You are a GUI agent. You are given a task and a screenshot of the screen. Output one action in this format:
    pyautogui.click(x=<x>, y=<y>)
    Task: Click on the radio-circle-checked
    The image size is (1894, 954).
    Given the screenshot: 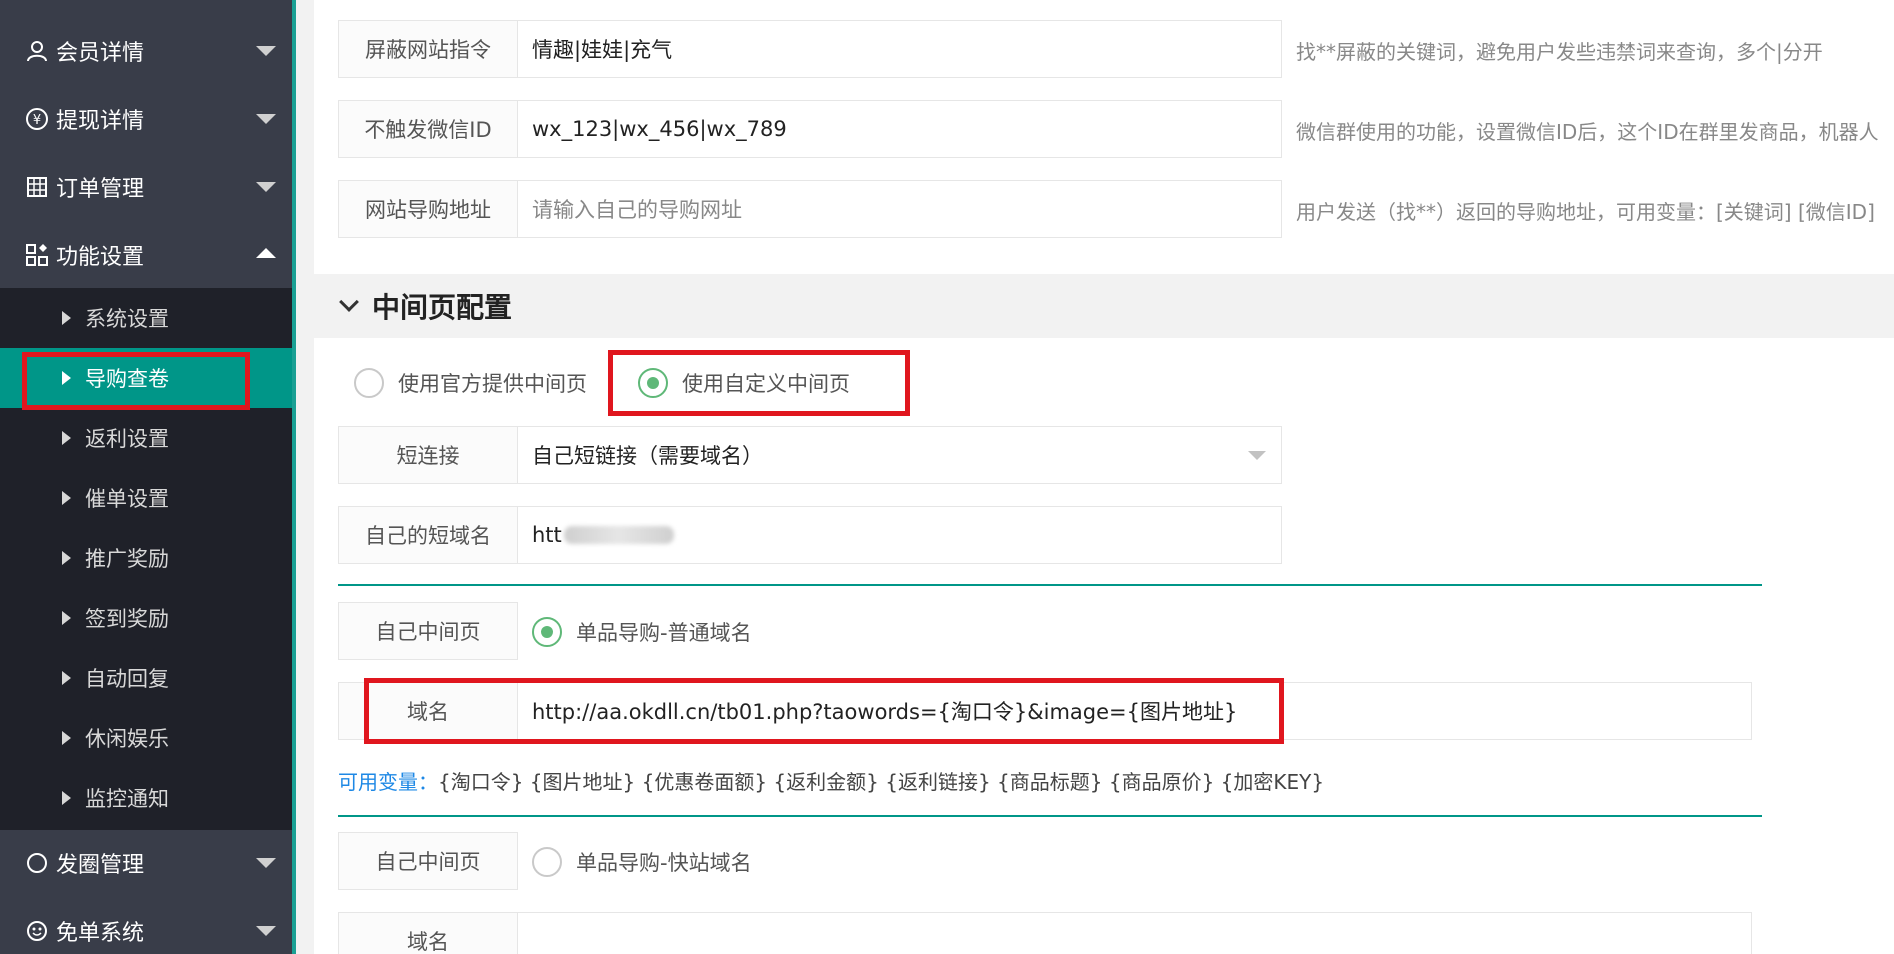 What is the action you would take?
    pyautogui.click(x=547, y=632)
    